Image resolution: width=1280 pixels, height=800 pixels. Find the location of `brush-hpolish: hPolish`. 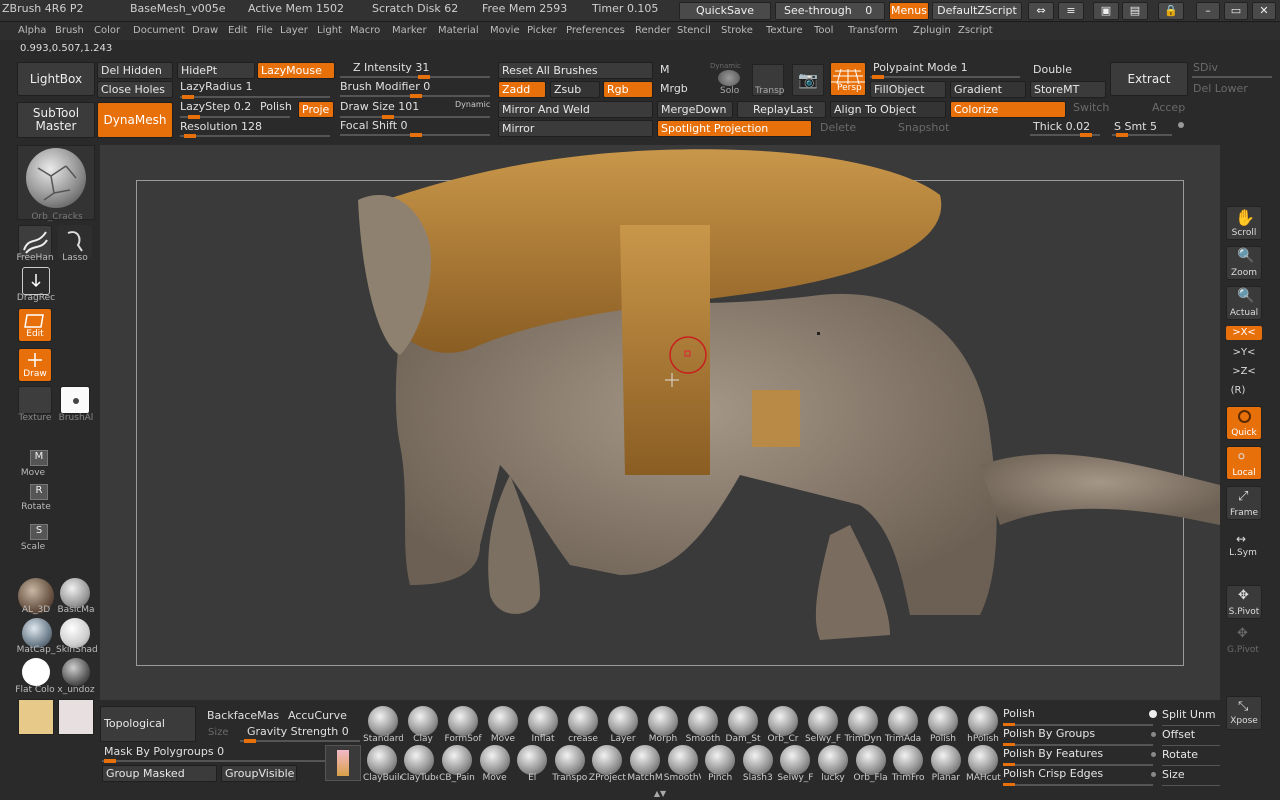

brush-hpolish: hPolish is located at coordinates (983, 726).